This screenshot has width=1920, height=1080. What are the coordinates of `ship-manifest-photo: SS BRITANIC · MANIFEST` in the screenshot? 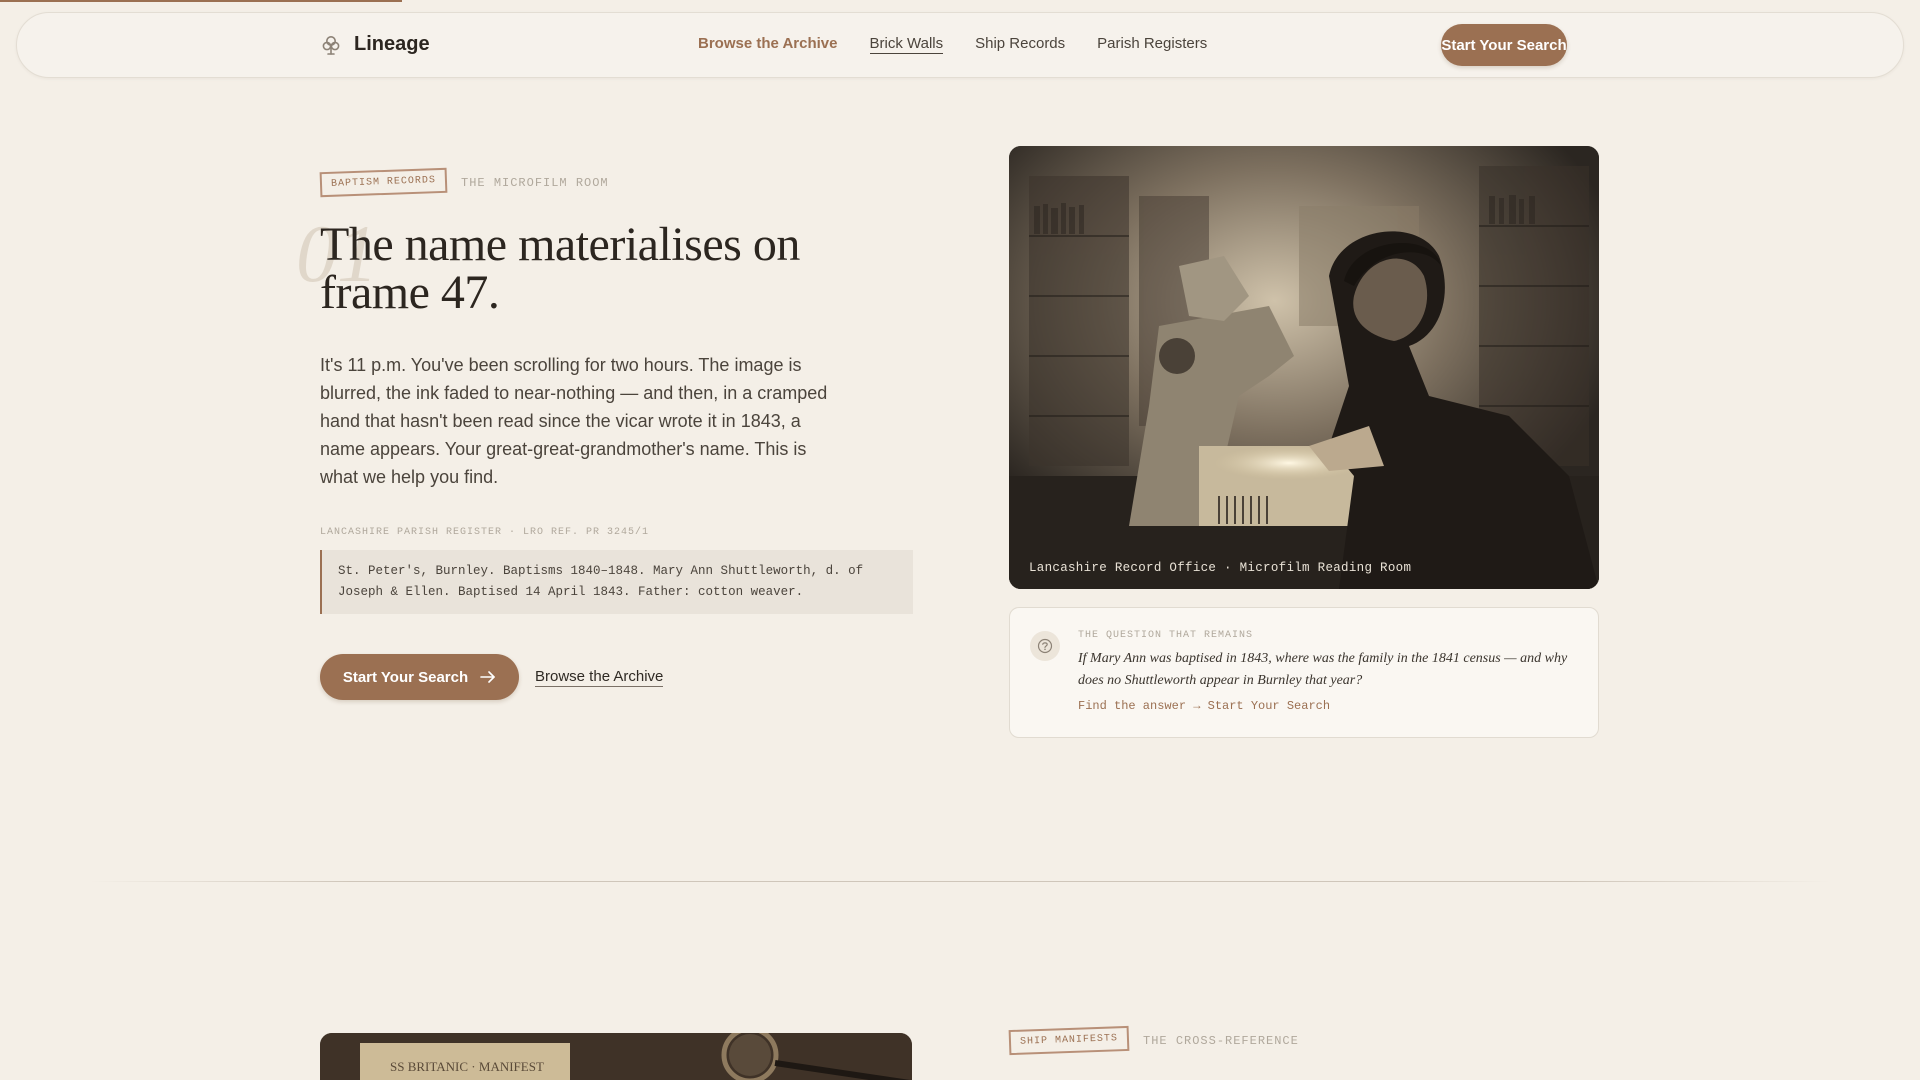 It's located at (616, 1056).